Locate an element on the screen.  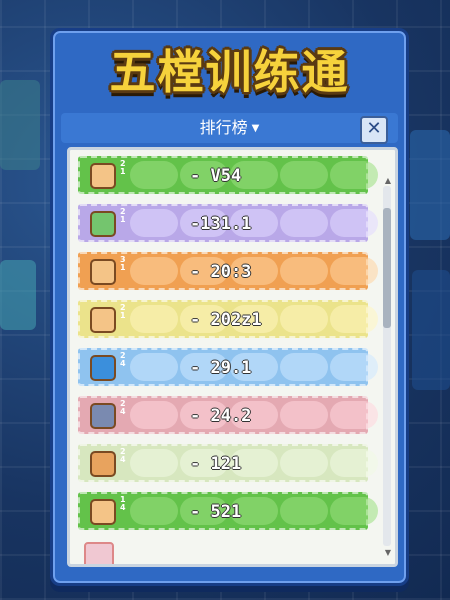
leaderboard-row: 2 1 - 202z1 is located at coordinates (228, 319).